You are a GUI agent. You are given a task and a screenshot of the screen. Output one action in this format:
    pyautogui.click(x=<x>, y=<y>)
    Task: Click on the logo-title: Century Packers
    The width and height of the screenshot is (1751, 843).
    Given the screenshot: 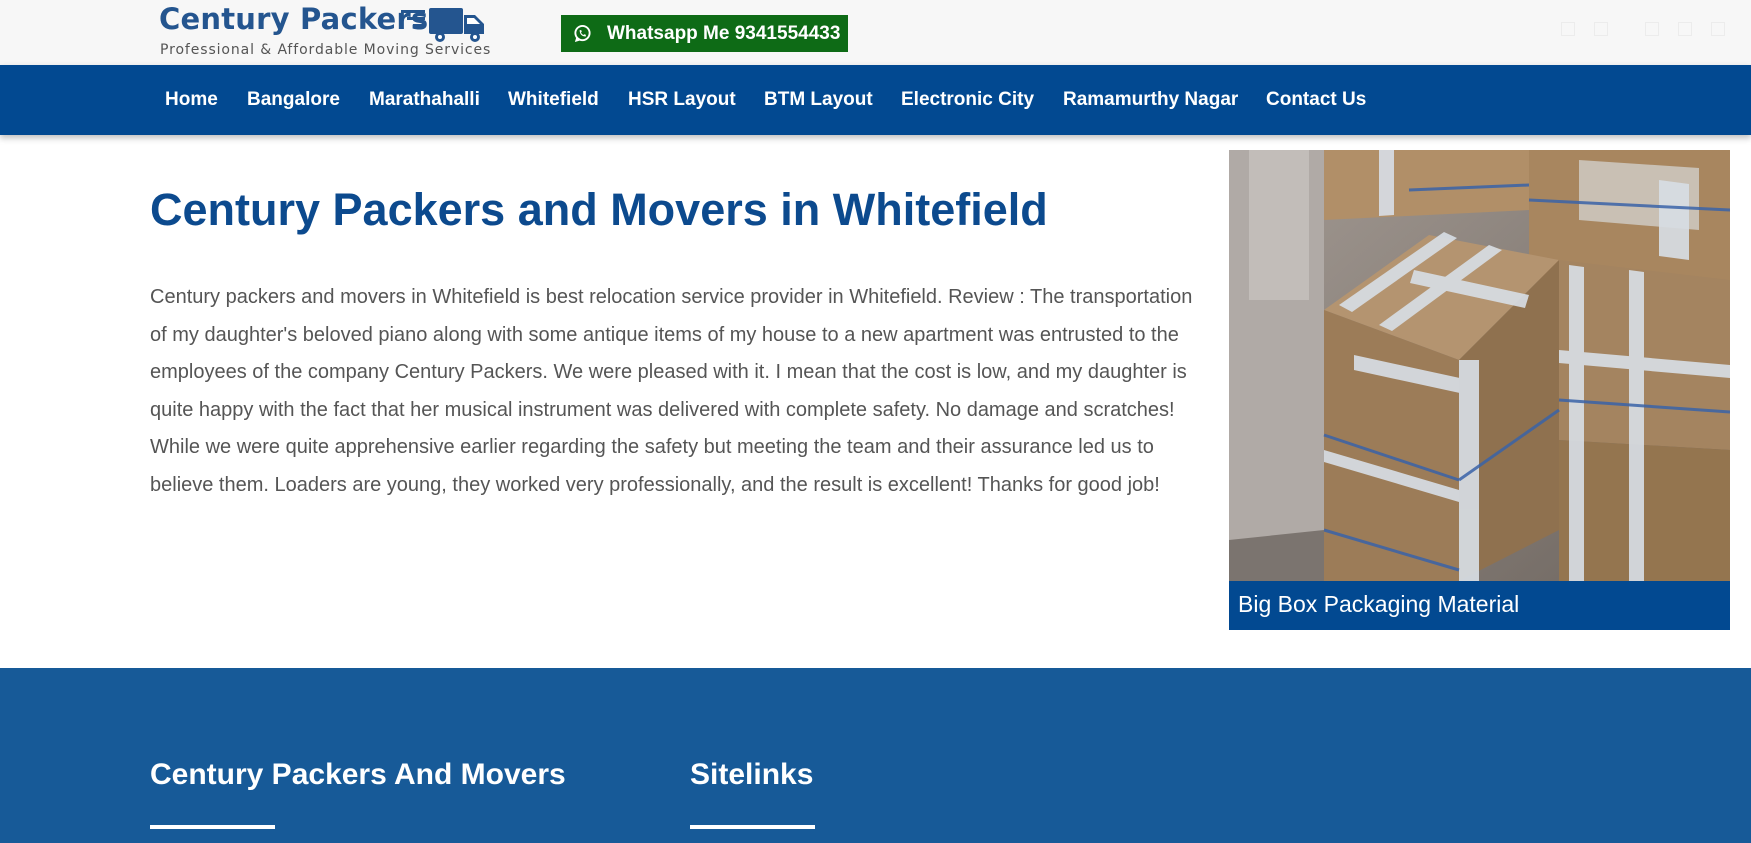 What is the action you would take?
    pyautogui.click(x=294, y=19)
    